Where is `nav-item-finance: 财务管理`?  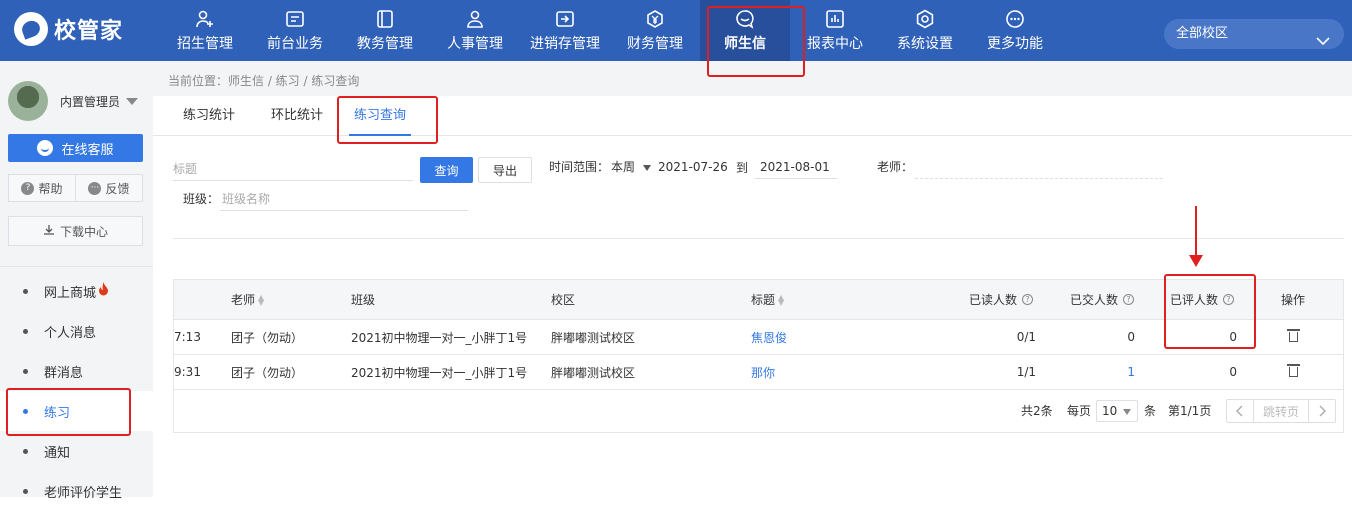 nav-item-finance: 财务管理 is located at coordinates (655, 30).